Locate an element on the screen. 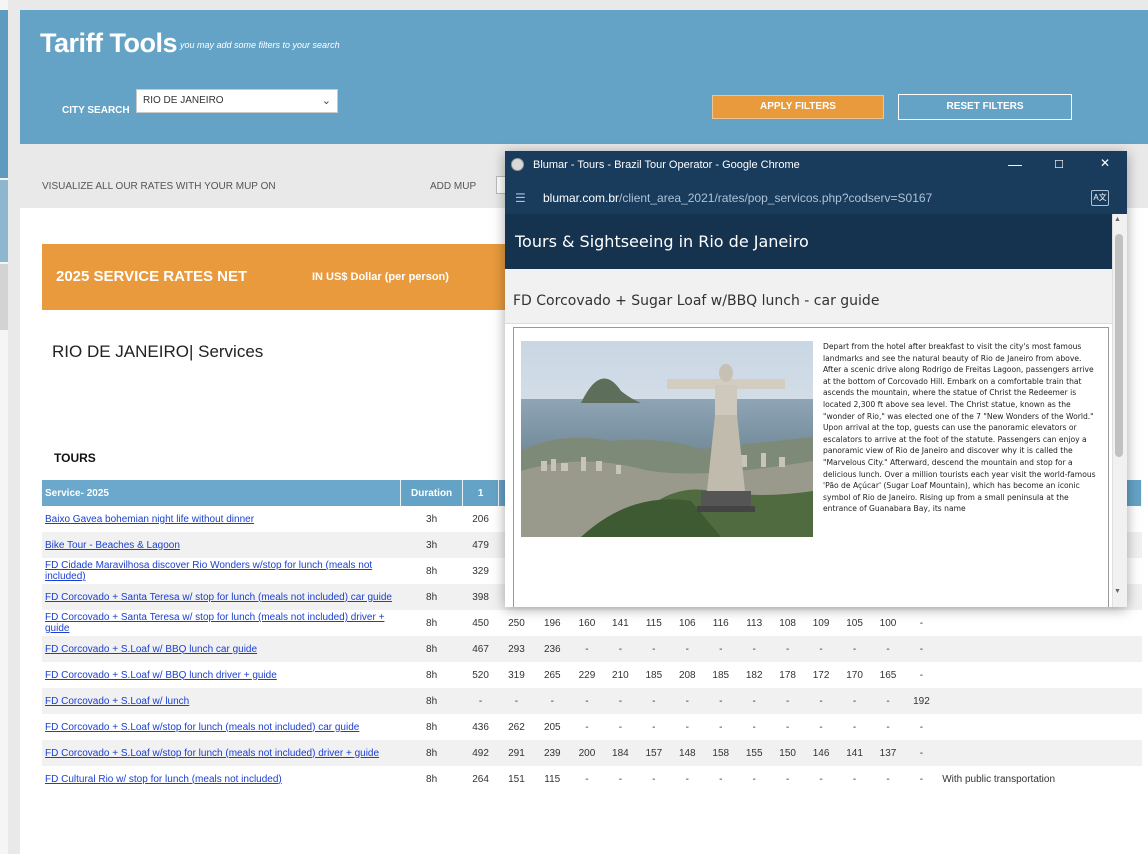 This screenshot has height=854, width=1148. popup-heading: Tours & Sightseeing in Rio de Janeiro is located at coordinates (662, 241).